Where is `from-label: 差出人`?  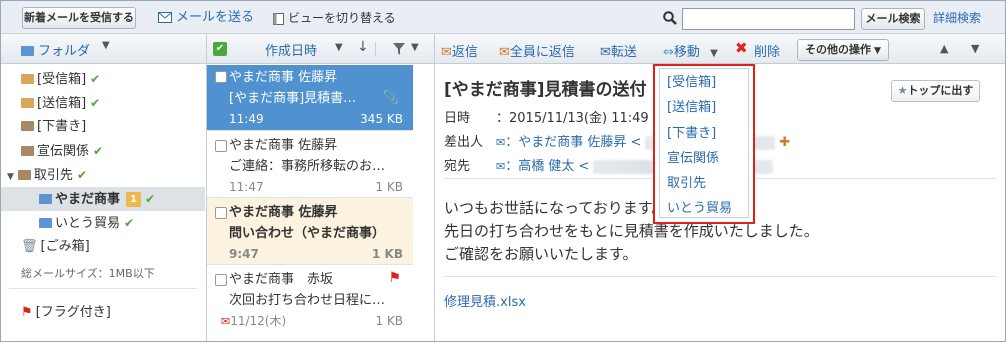
from-label: 差出人 is located at coordinates (464, 142).